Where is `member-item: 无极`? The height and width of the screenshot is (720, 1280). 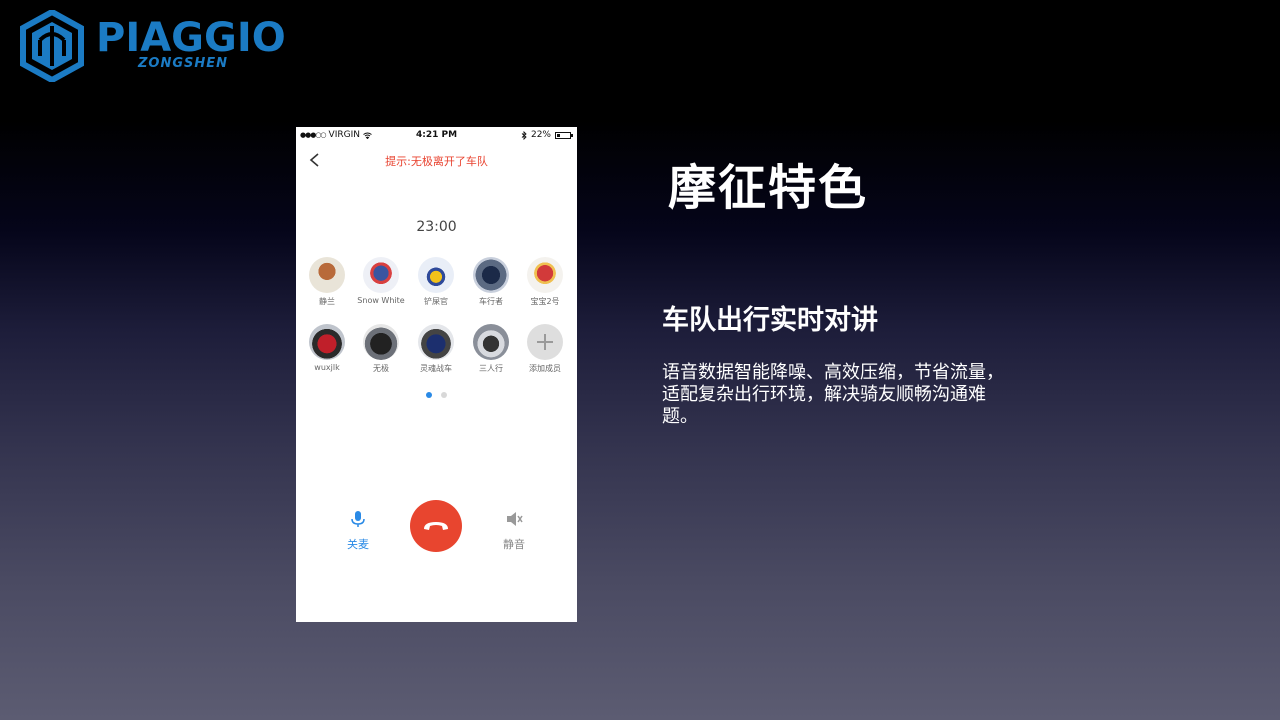 member-item: 无极 is located at coordinates (381, 349).